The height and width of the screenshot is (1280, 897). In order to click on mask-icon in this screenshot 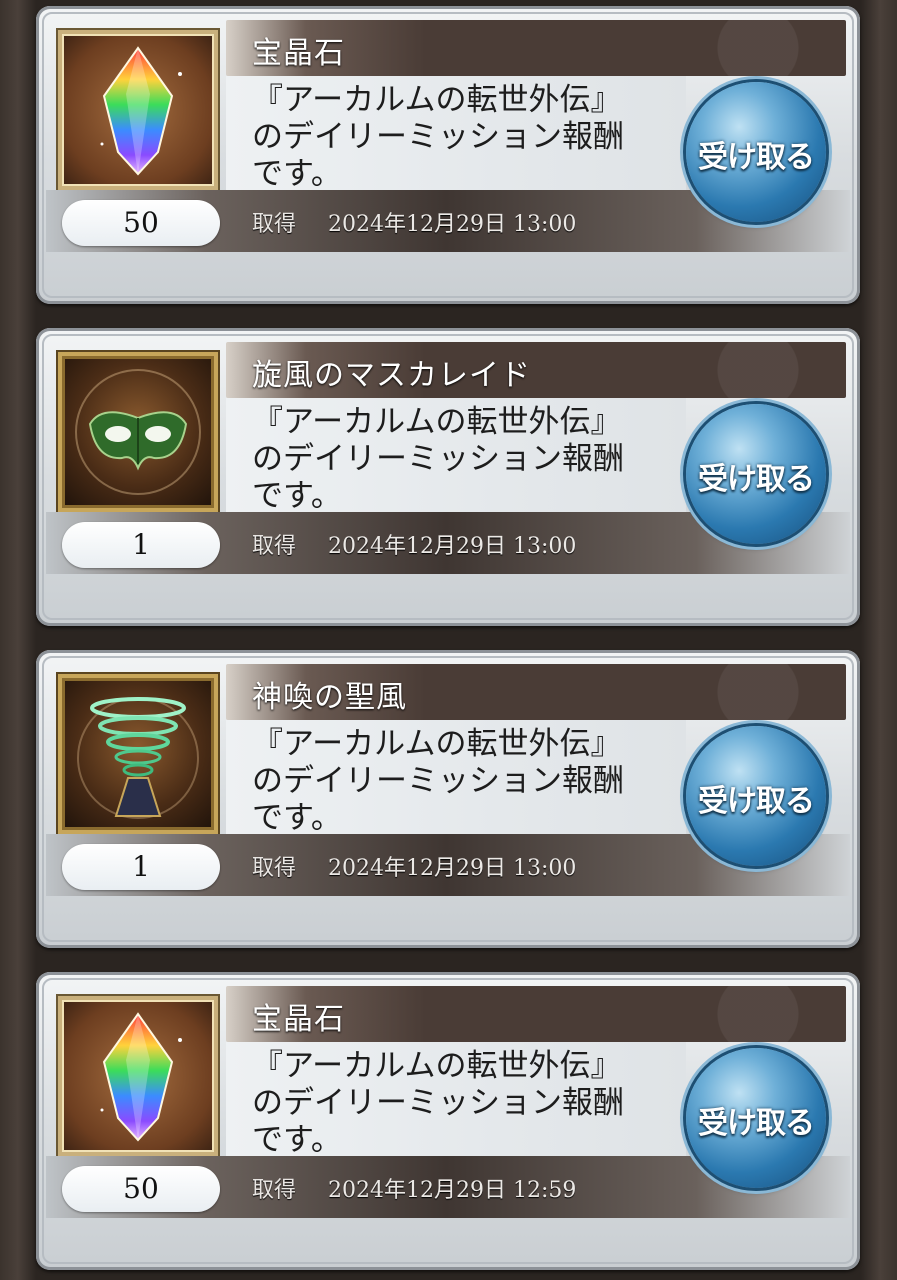, I will do `click(138, 432)`.